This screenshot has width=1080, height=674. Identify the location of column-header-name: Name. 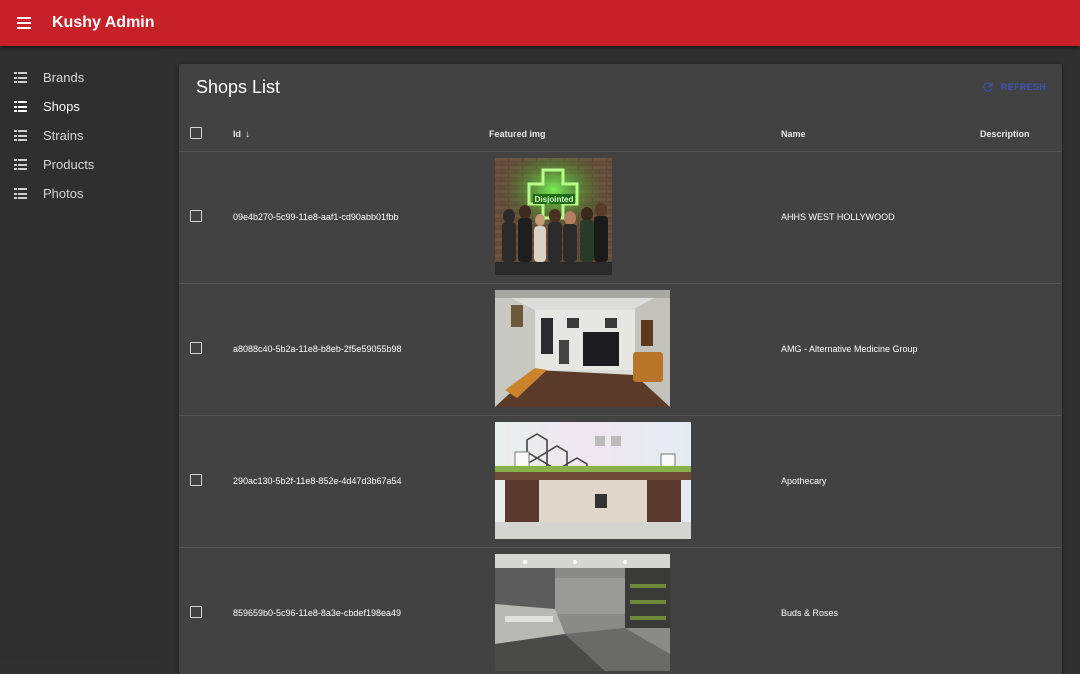
(793, 134).